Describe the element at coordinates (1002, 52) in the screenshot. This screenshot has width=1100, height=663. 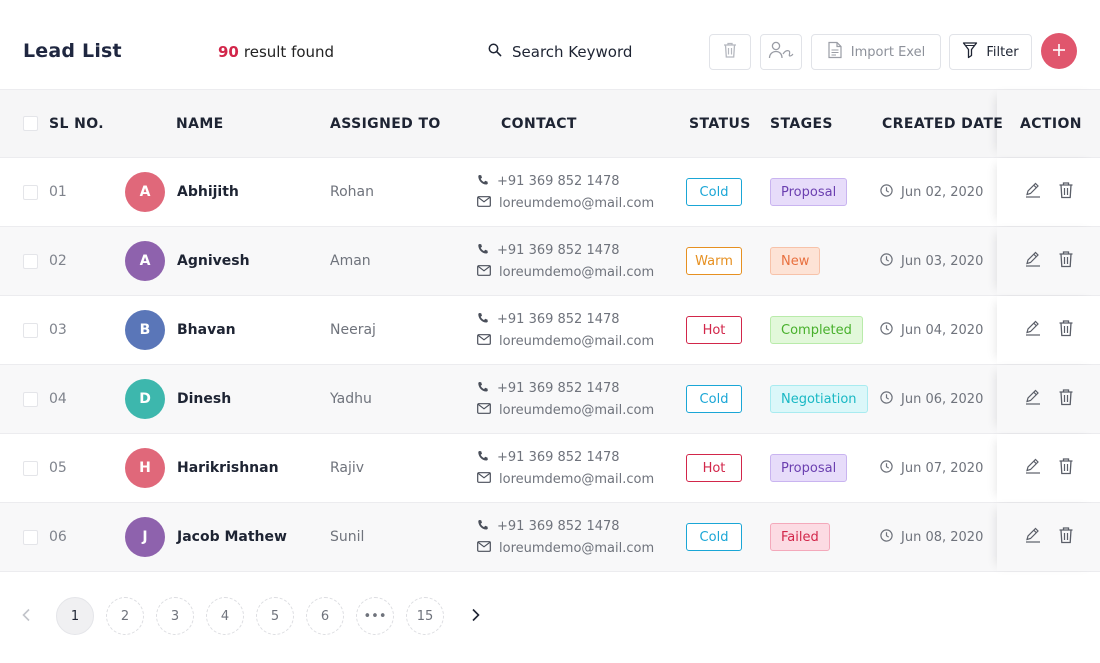
I see `filter-label: Filter` at that location.